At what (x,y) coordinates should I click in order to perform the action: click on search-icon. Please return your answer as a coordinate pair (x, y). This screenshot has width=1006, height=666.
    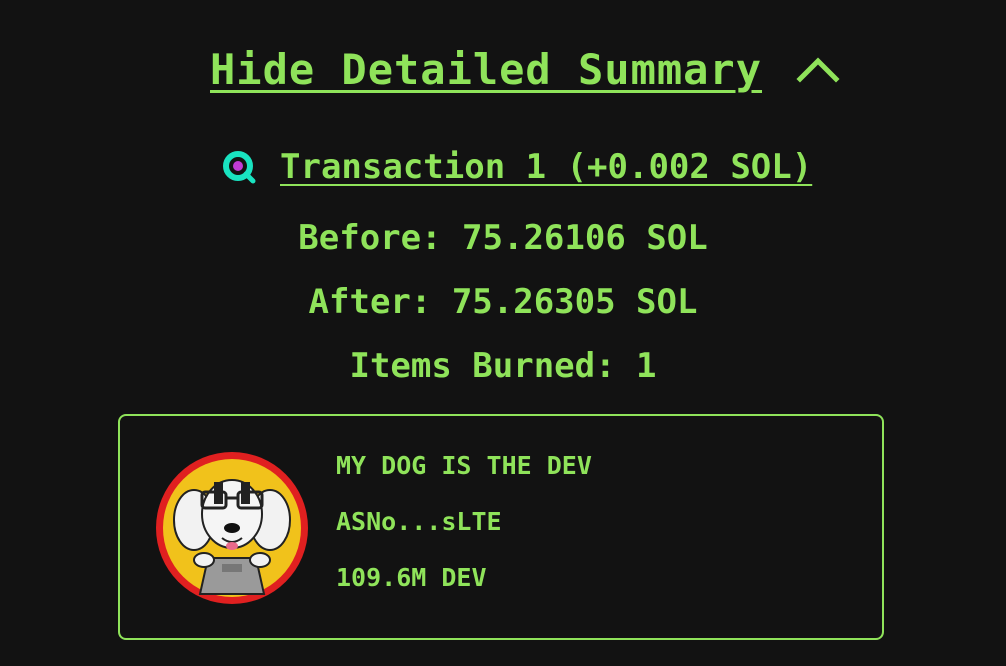
    Looking at the image, I should click on (239, 167).